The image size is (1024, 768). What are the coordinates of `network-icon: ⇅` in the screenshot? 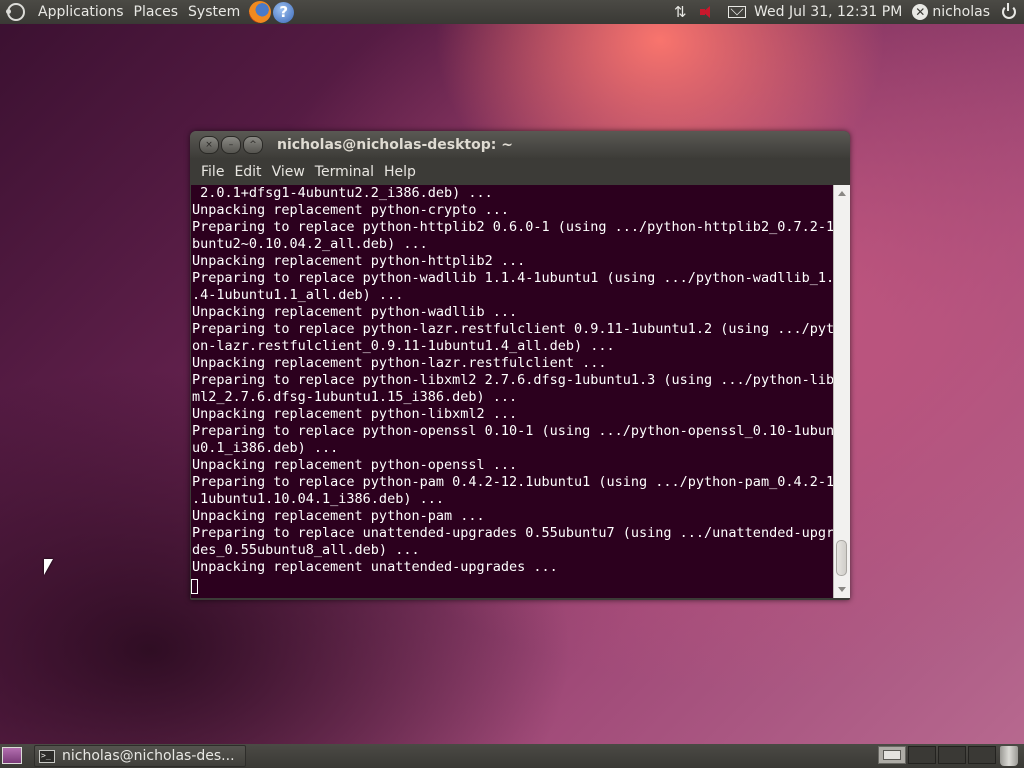 It's located at (683, 12).